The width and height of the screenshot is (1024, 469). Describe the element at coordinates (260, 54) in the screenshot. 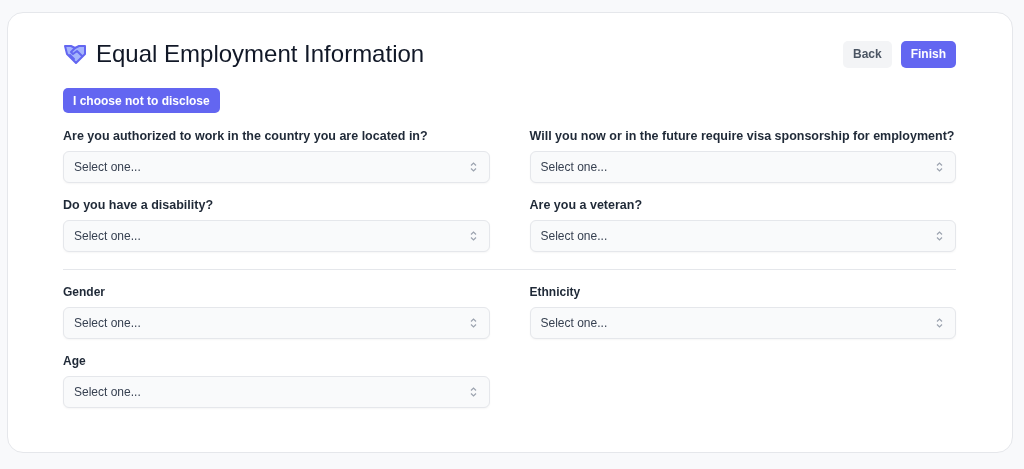

I see `page-title: Equal Employment Information` at that location.